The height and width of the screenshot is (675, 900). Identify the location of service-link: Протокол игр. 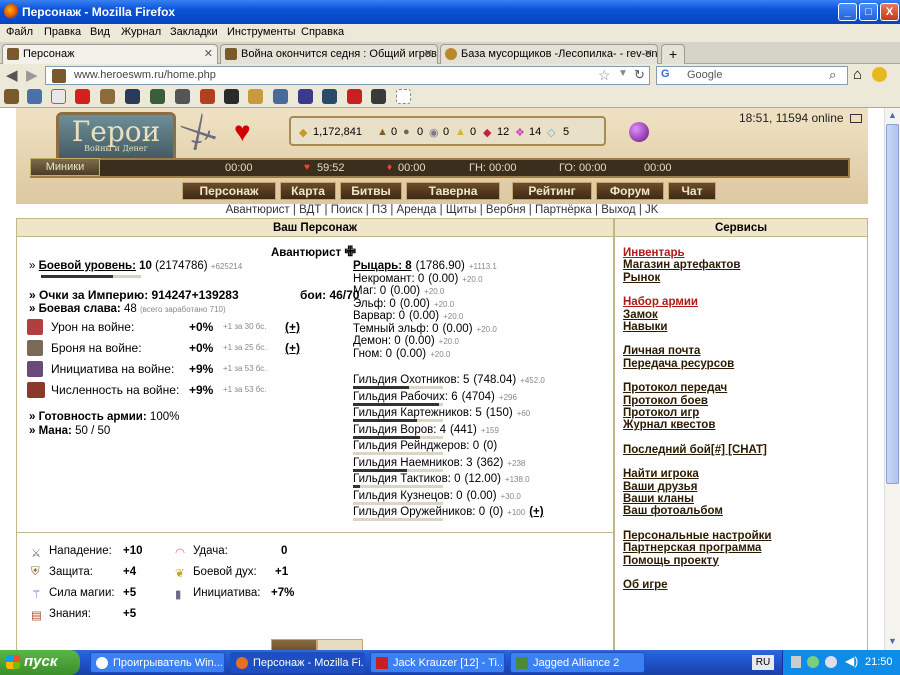
(661, 413).